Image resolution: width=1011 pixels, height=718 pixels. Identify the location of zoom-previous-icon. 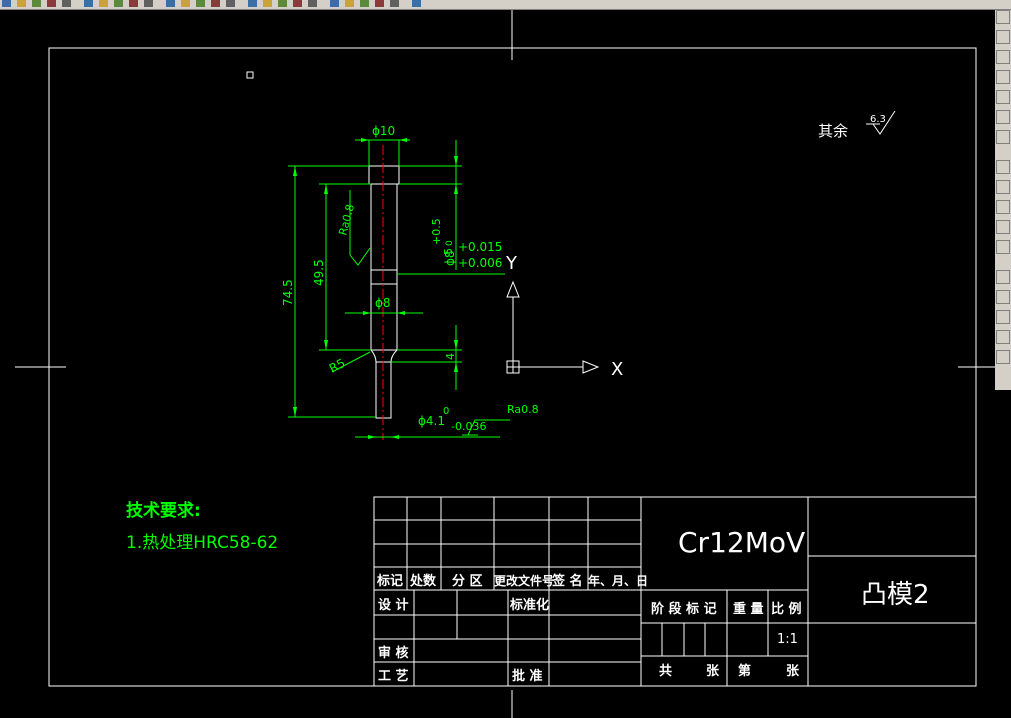
(200, 3).